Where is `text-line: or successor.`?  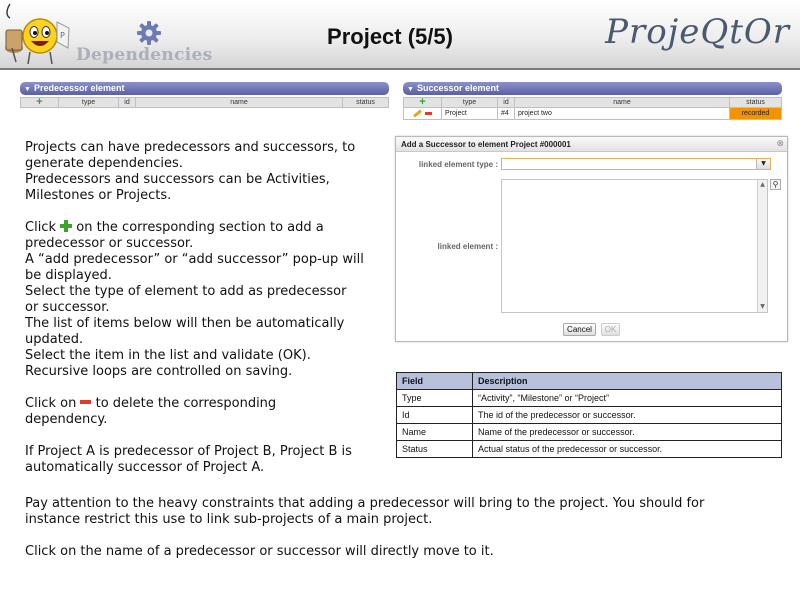
text-line: or successor. is located at coordinates (67, 307).